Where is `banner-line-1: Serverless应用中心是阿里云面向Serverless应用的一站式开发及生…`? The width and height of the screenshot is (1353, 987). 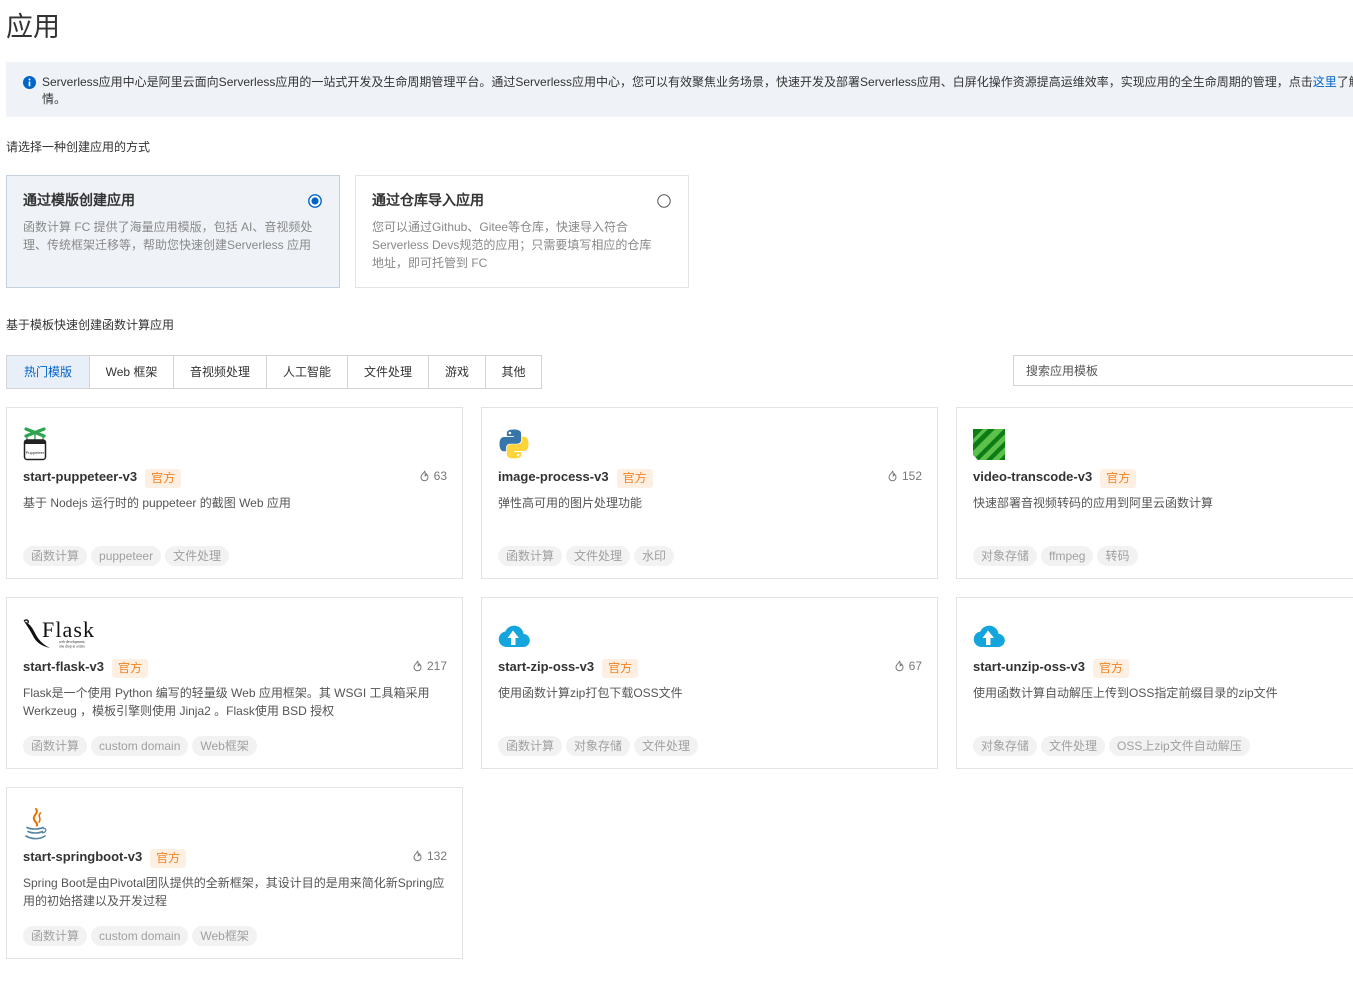 banner-line-1: Serverless应用中心是阿里云面向Serverless应用的一站式开发及生… is located at coordinates (697, 82).